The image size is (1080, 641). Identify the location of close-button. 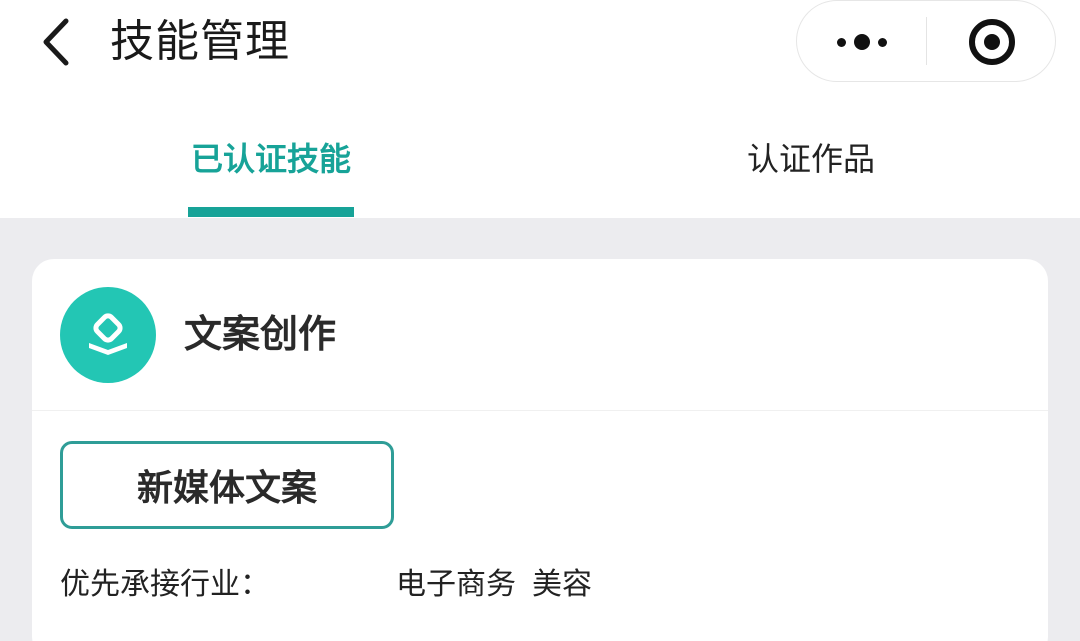
(991, 42).